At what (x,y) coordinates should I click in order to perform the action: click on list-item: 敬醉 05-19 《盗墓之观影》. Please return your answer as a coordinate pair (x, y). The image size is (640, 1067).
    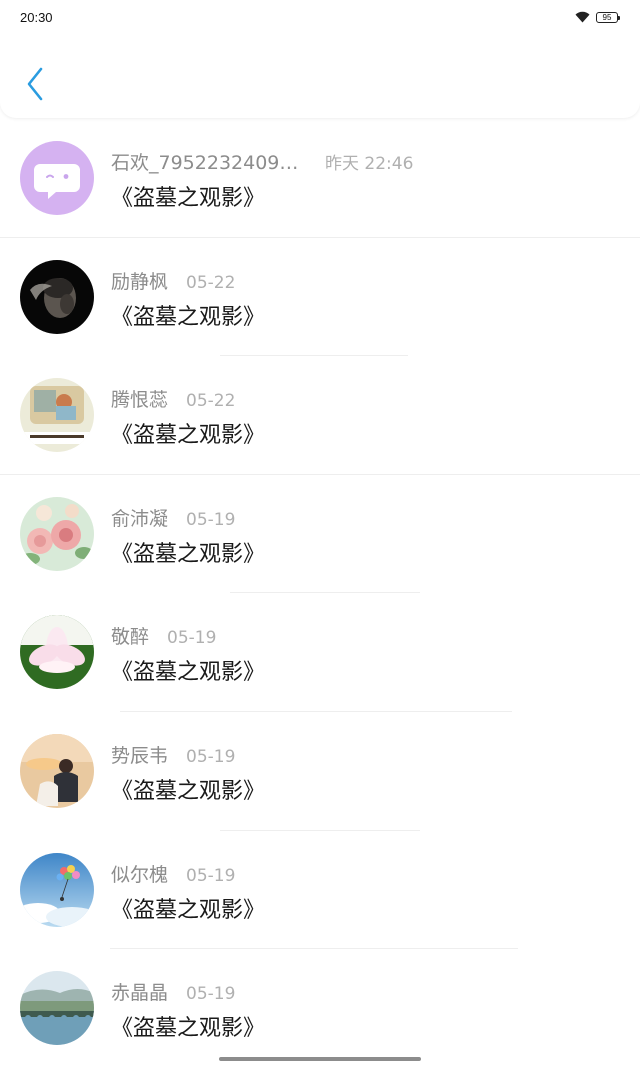
    Looking at the image, I should click on (320, 652).